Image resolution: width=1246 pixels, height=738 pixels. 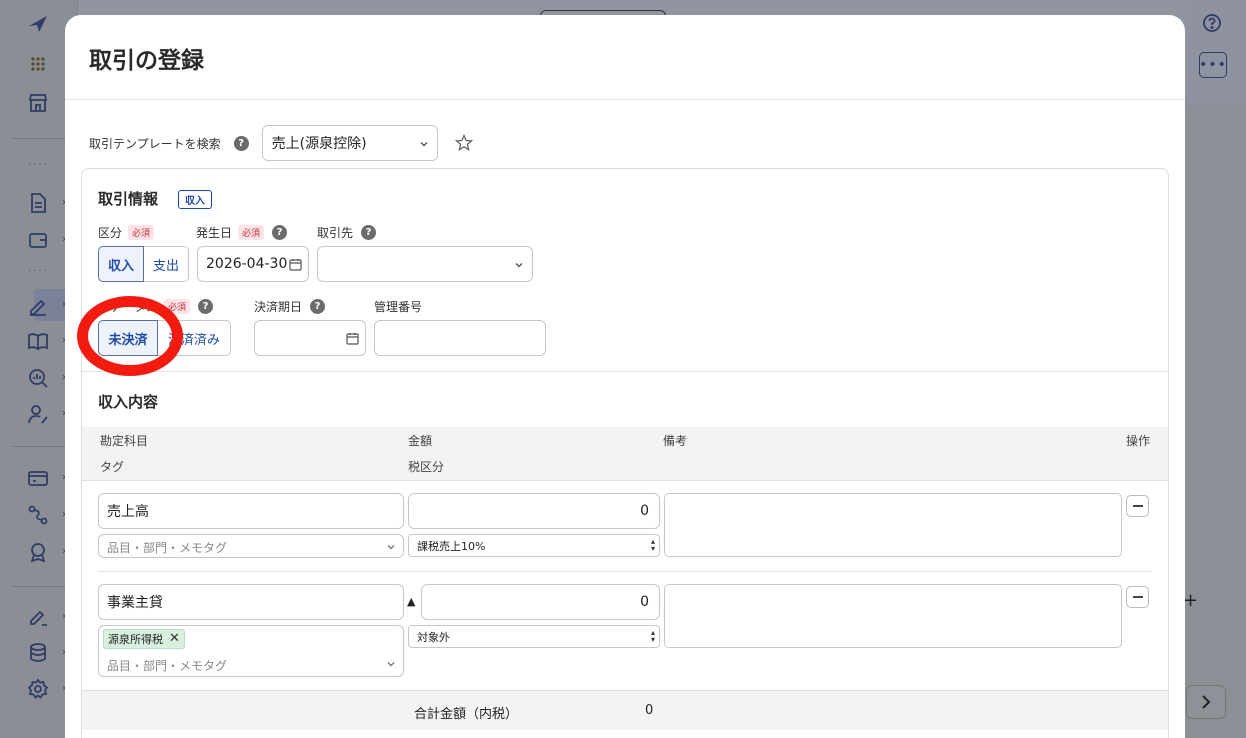 What do you see at coordinates (426, 467) in the screenshot?
I see `header-tax: 税区分` at bounding box center [426, 467].